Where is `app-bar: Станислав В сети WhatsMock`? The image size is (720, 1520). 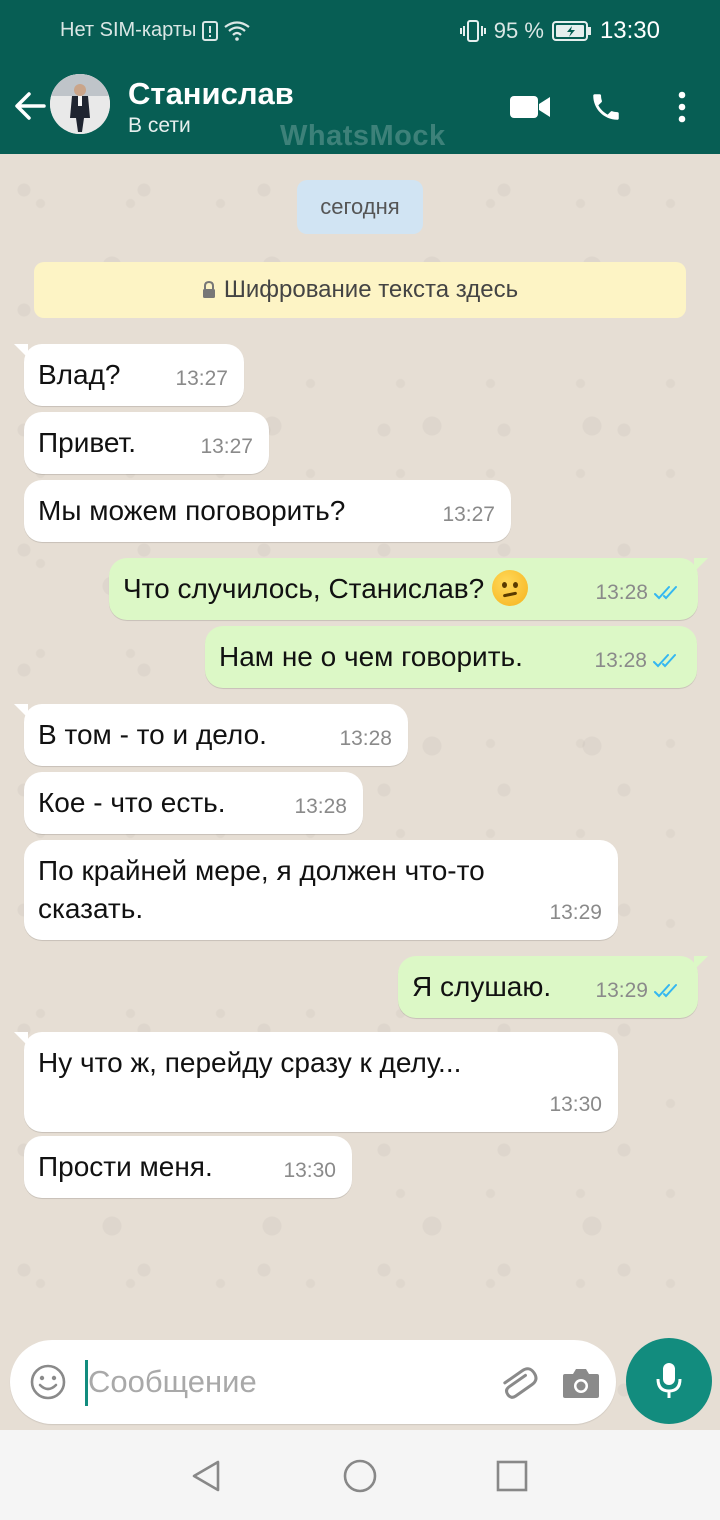
app-bar: Станислав В сети WhatsMock is located at coordinates (360, 108).